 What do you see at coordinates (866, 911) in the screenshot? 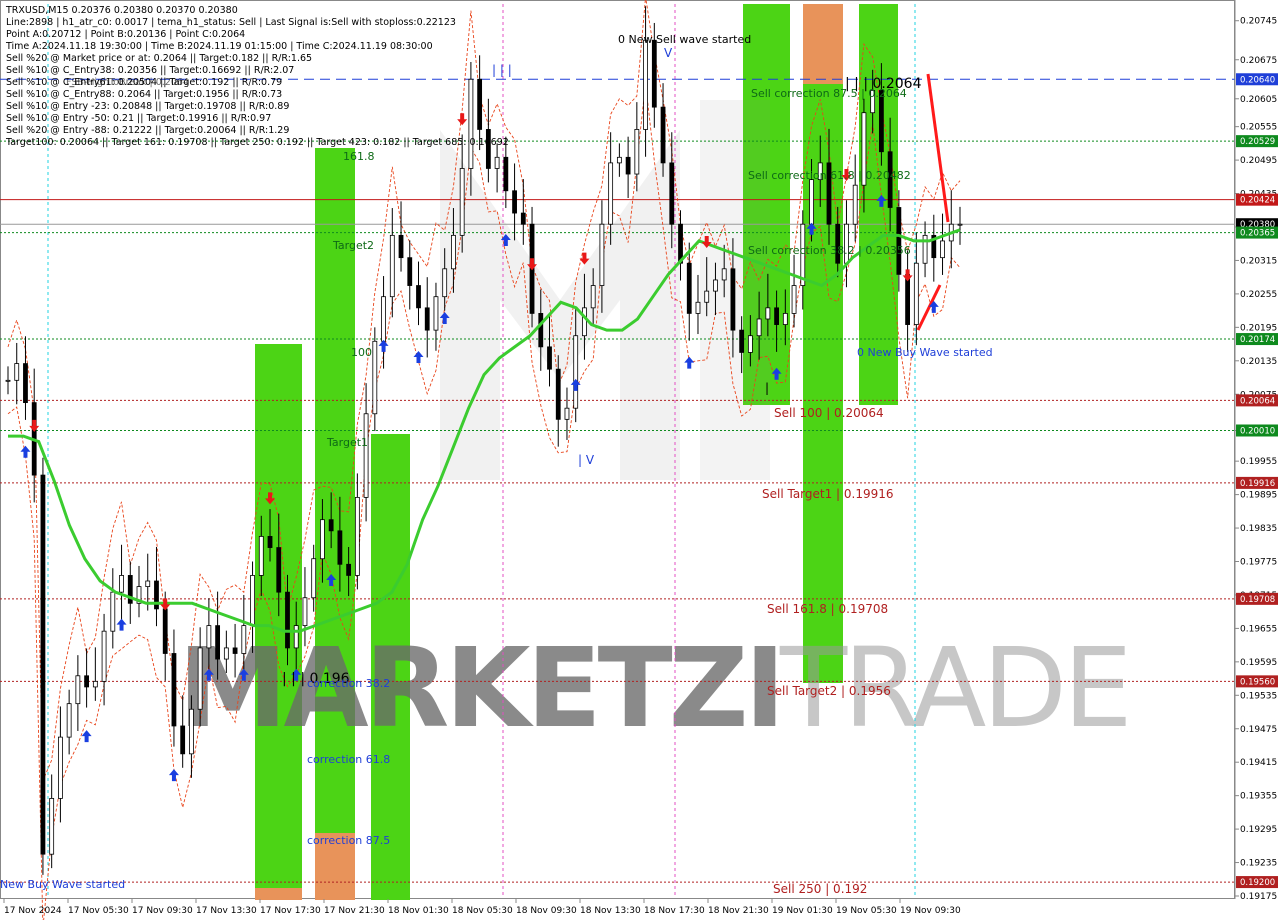
I see `time-tick-label: 19 Nov 05:30` at bounding box center [866, 911].